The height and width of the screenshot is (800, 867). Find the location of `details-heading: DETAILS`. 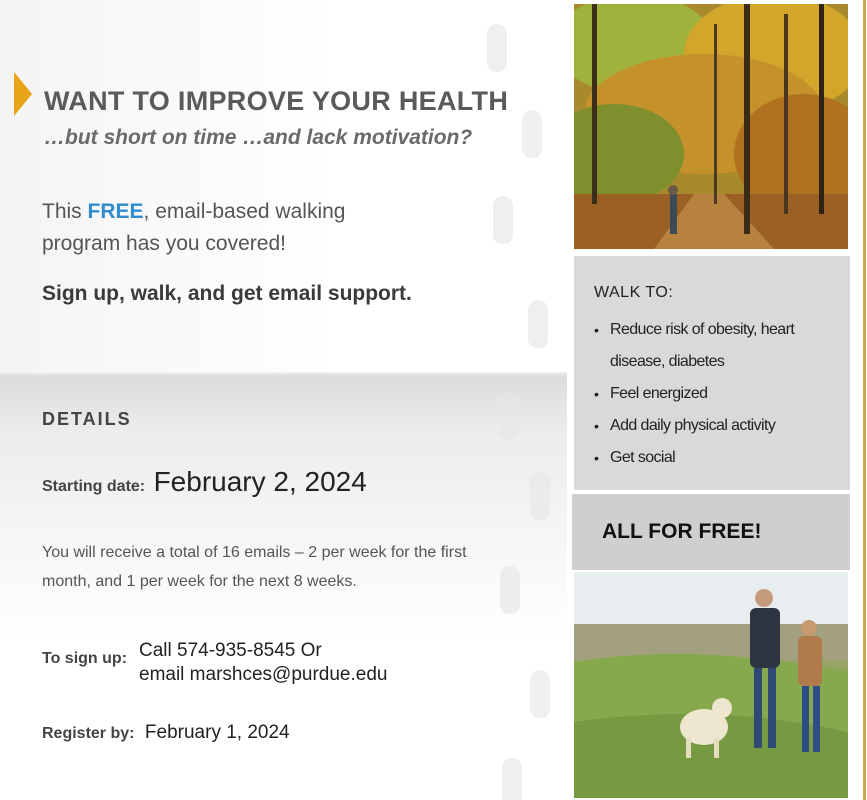

details-heading: DETAILS is located at coordinates (87, 419).